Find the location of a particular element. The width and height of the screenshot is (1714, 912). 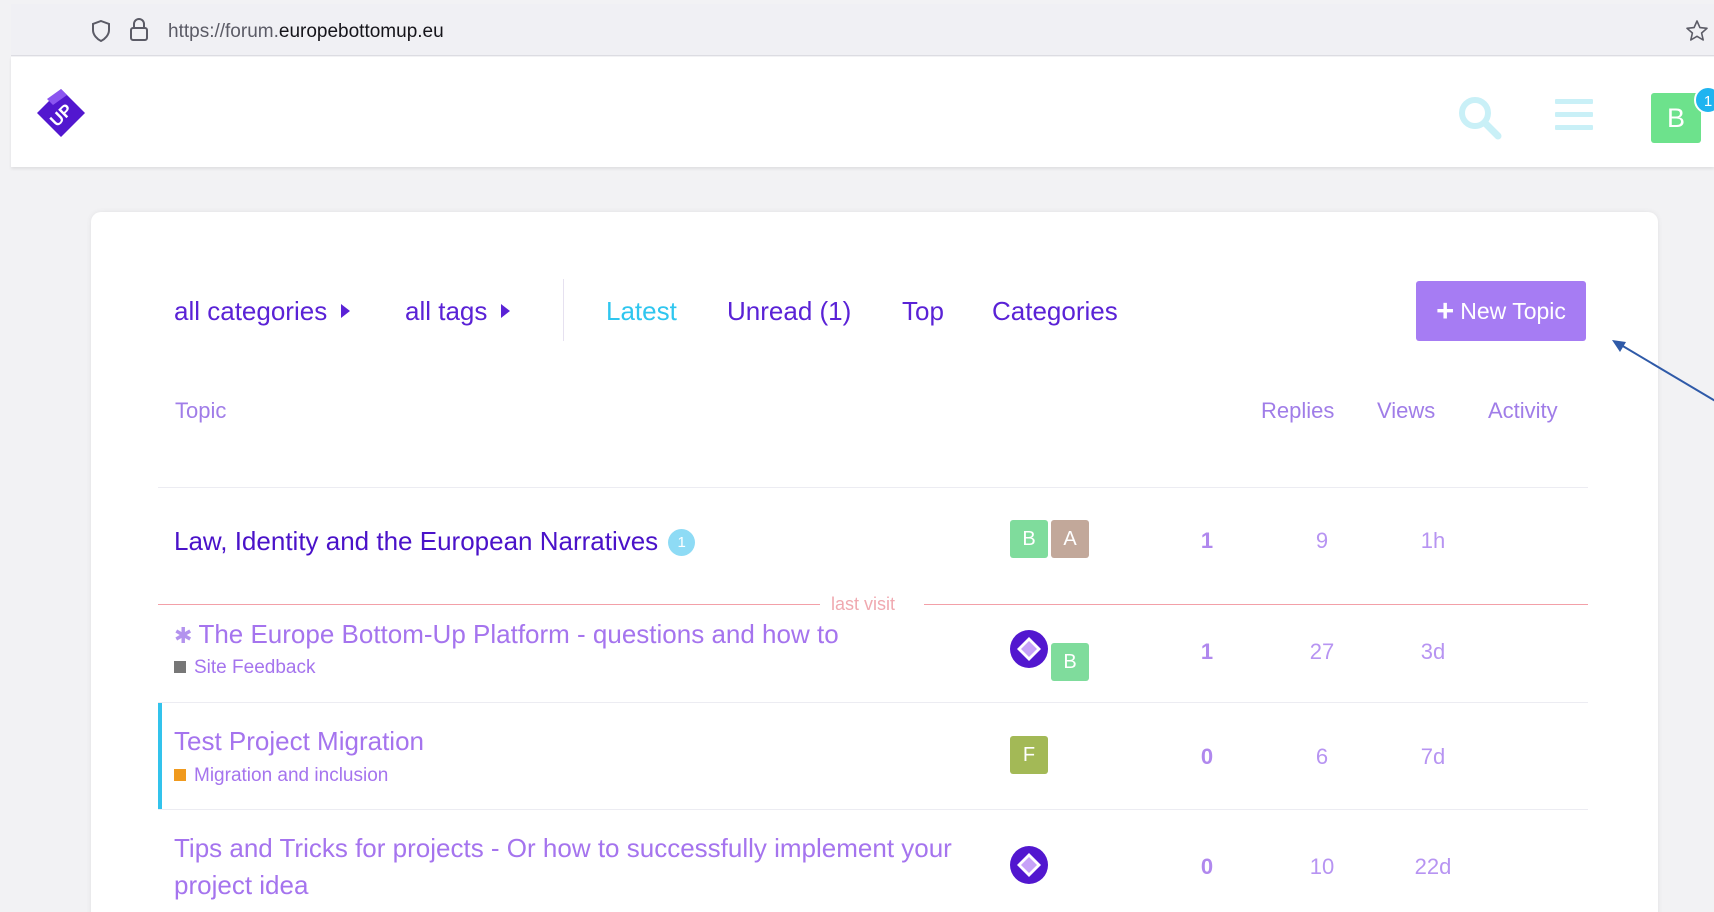

column-activity: Activity is located at coordinates (1523, 411).